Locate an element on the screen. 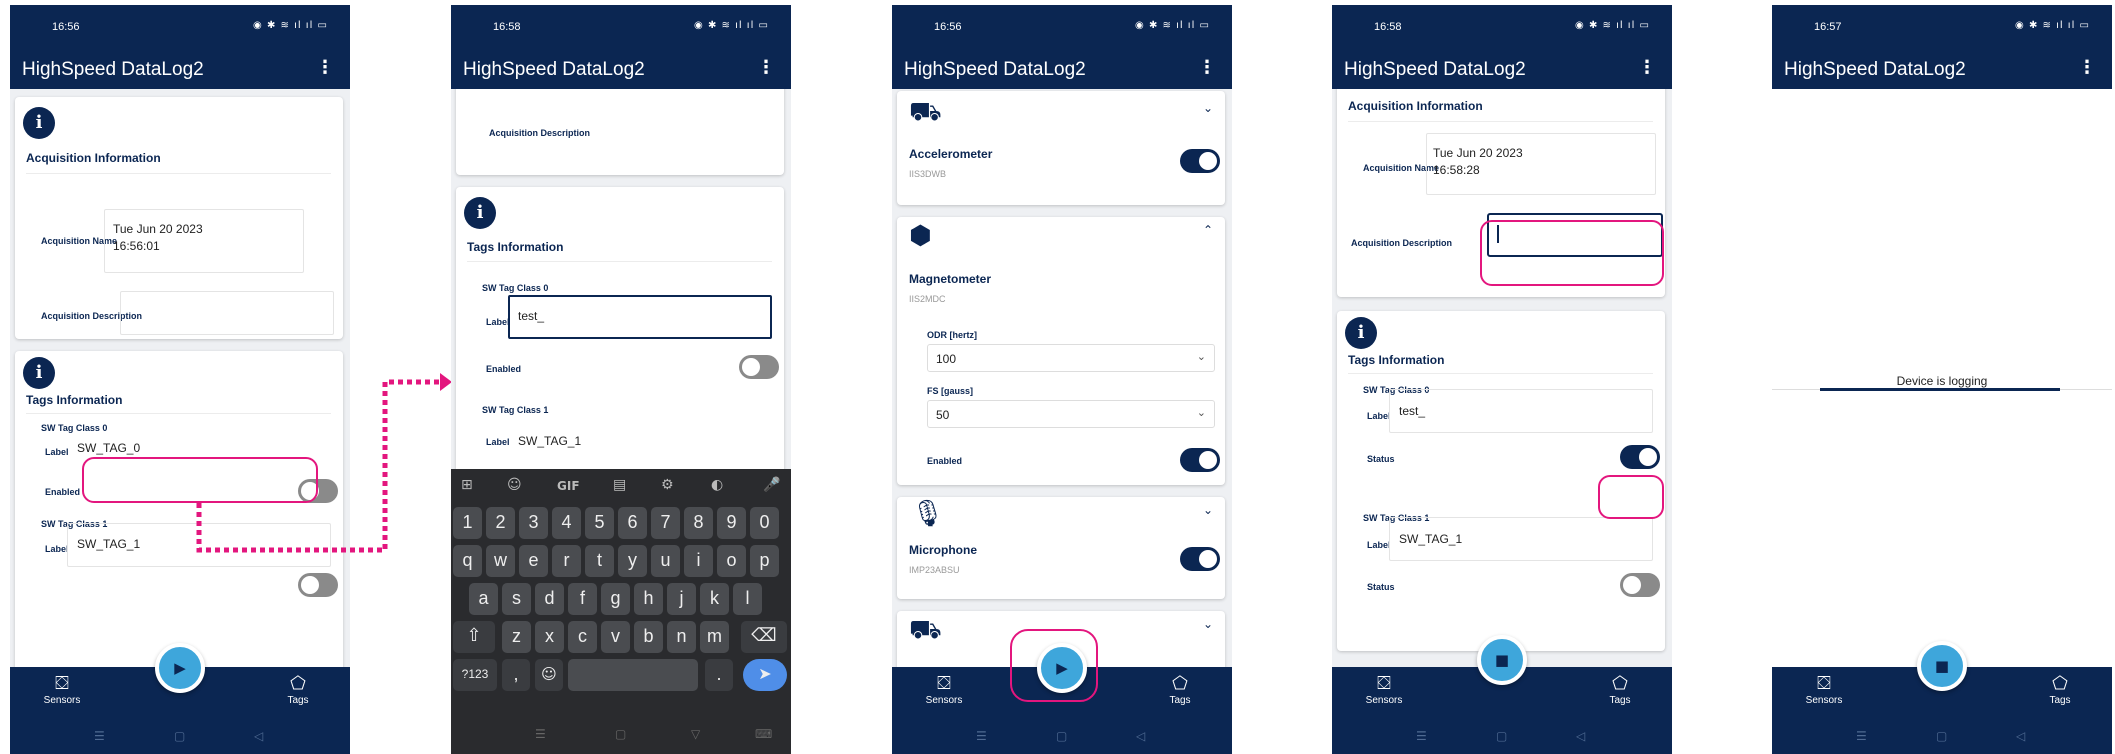 This screenshot has width=2115, height=754. key: l is located at coordinates (747, 599).